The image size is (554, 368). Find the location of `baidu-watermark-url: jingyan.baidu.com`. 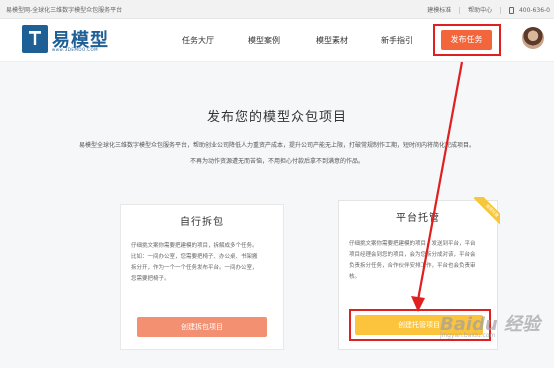

baidu-watermark-url: jingyan.baidu.com is located at coordinates (468, 335).